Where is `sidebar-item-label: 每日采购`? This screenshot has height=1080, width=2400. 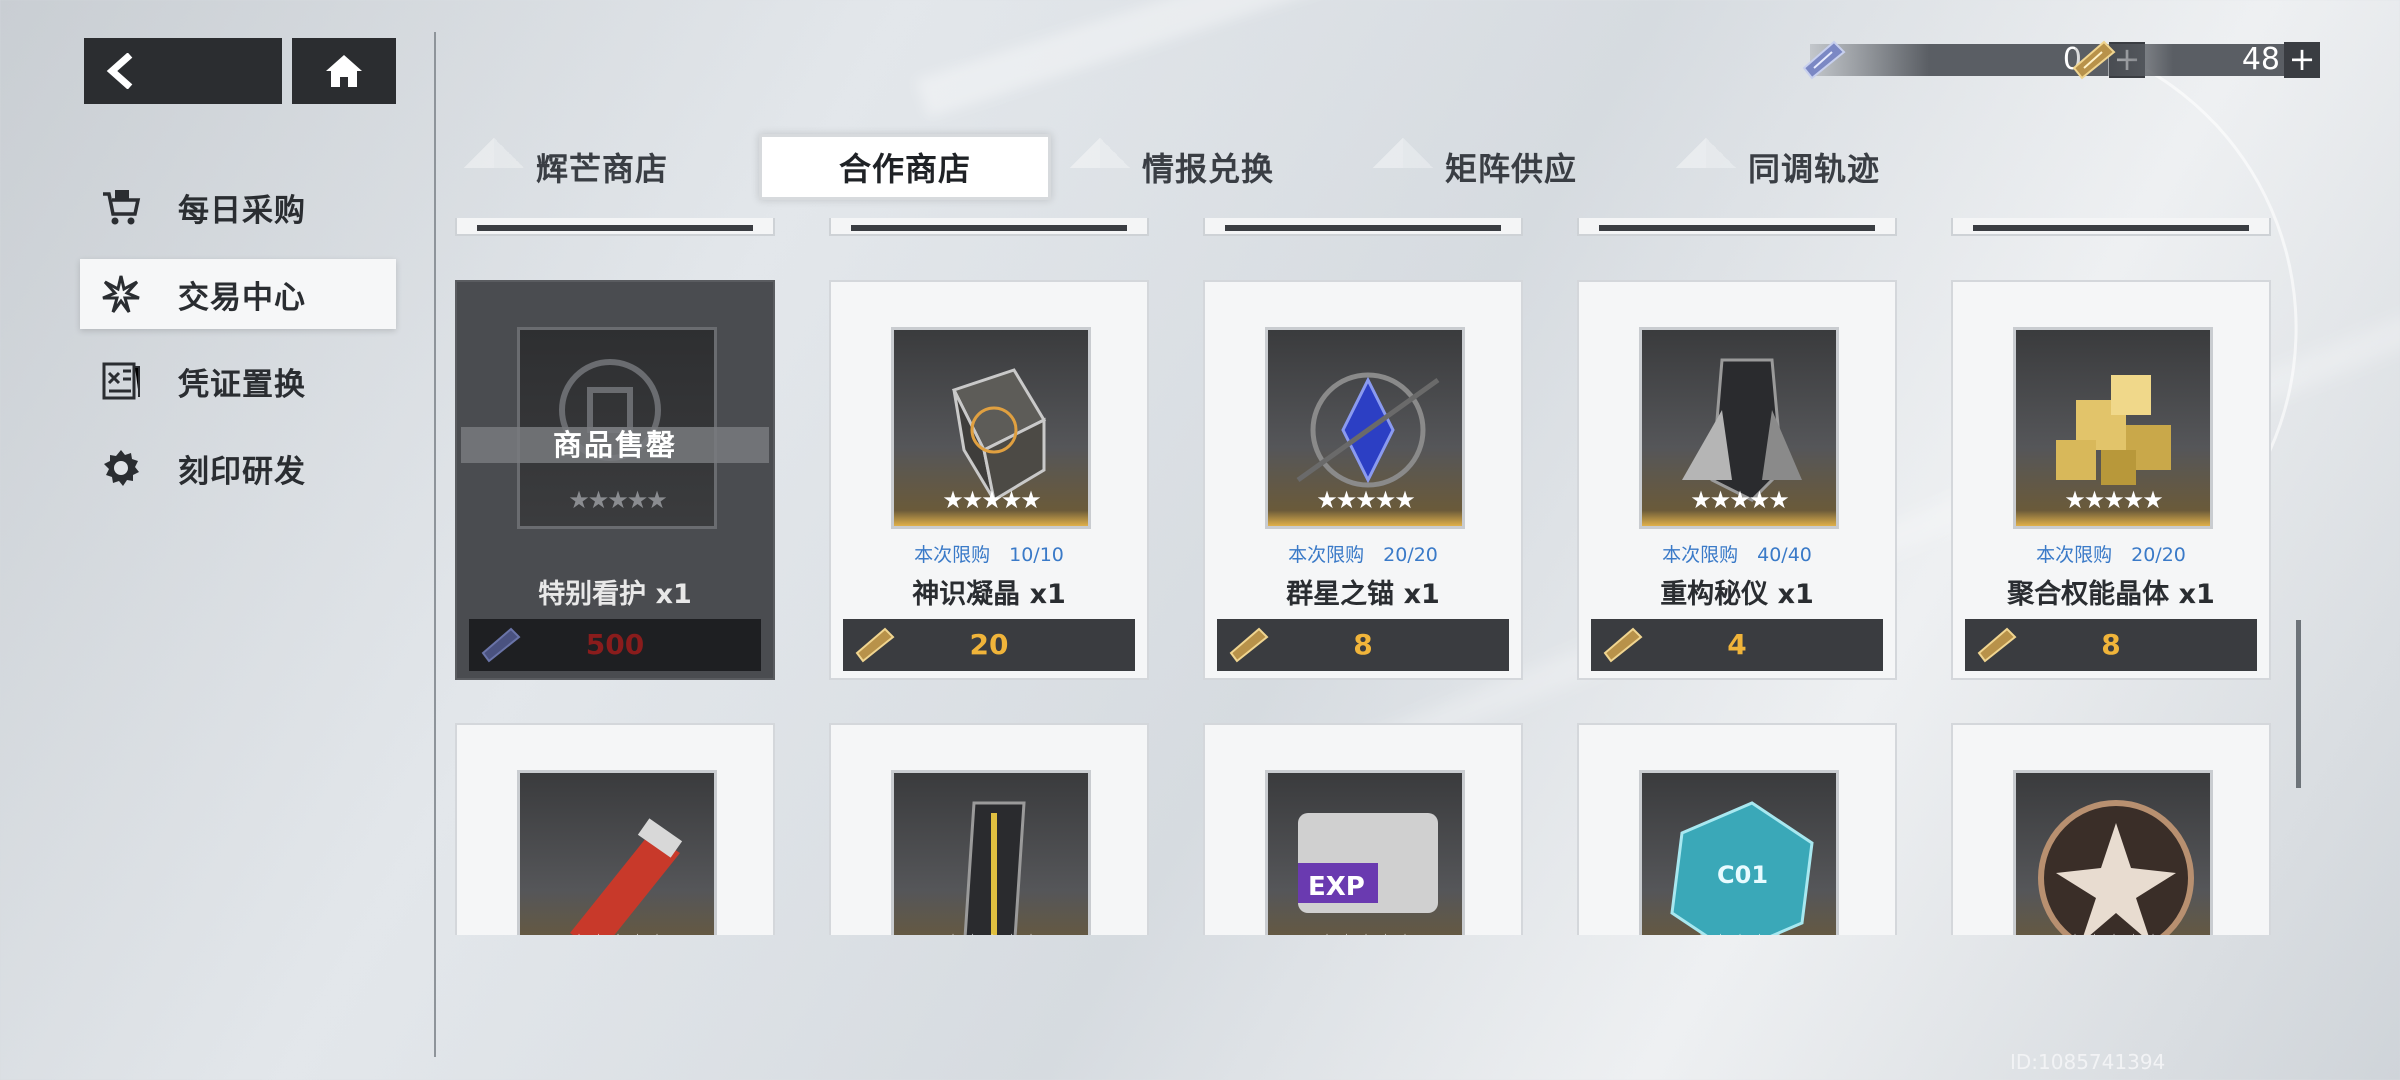
sidebar-item-label: 每日采购 is located at coordinates (242, 210).